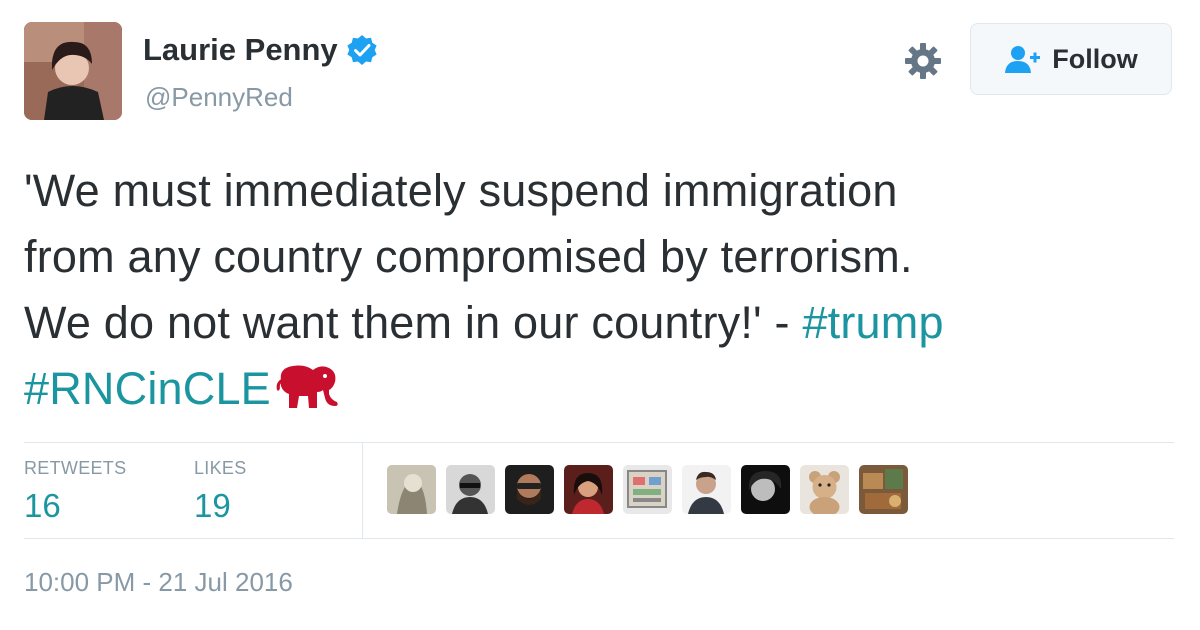 This screenshot has height=630, width=1200. I want to click on add-user-icon, so click(1023, 59).